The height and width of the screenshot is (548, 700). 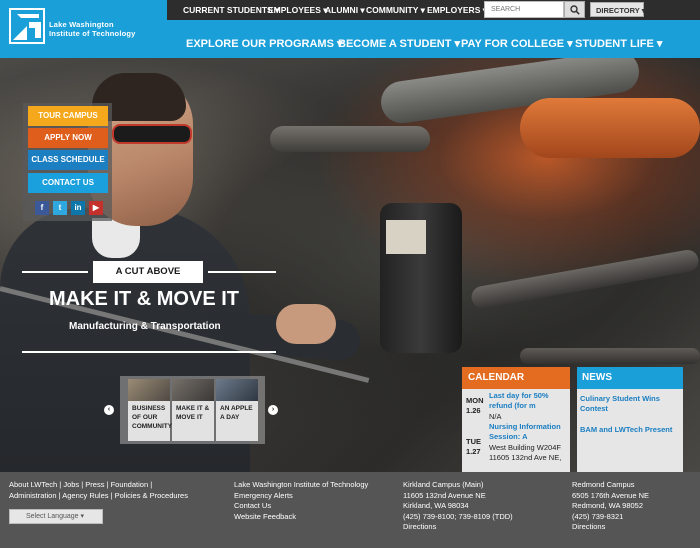 What do you see at coordinates (406, 237) in the screenshot?
I see `hero-photo-label` at bounding box center [406, 237].